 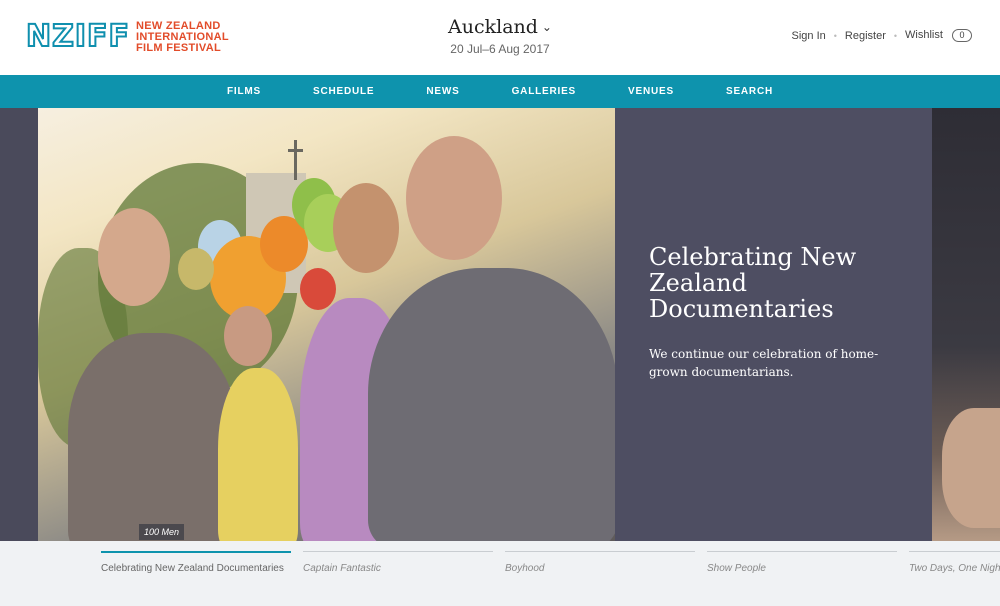 I want to click on nav-search: SEARCH, so click(x=749, y=91).